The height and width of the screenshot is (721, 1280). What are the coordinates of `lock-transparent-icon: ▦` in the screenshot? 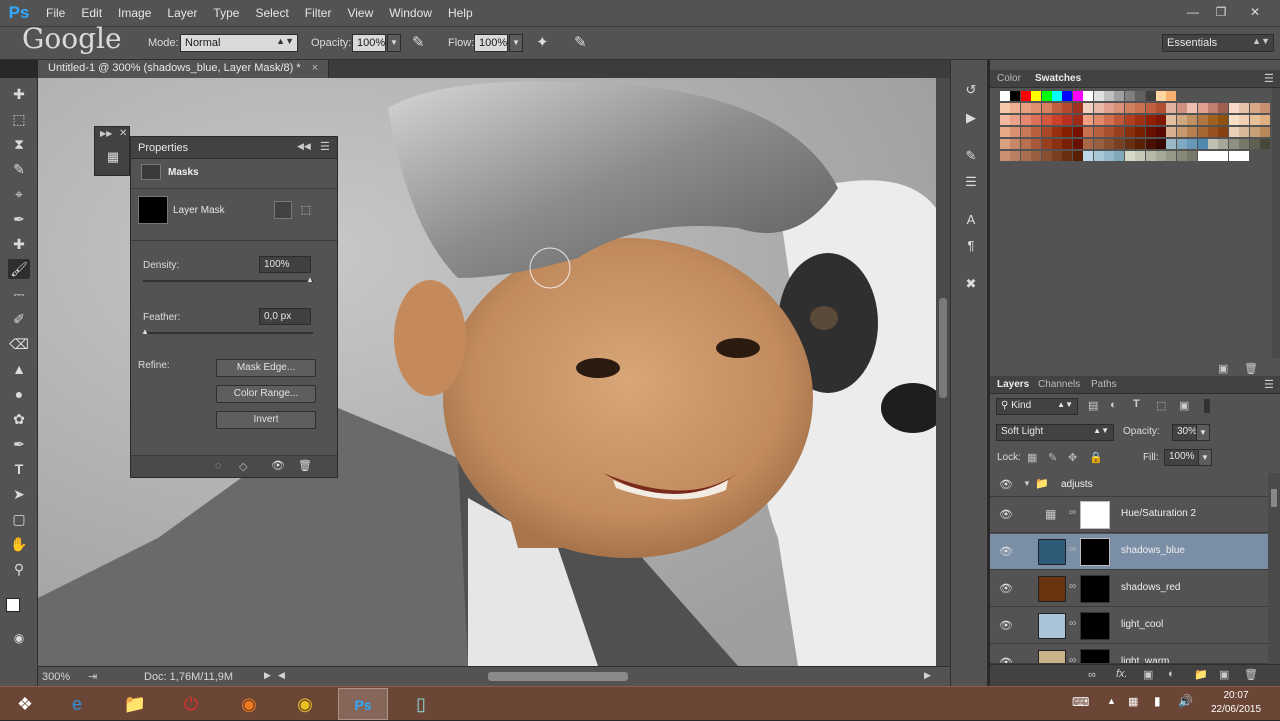 It's located at (1032, 457).